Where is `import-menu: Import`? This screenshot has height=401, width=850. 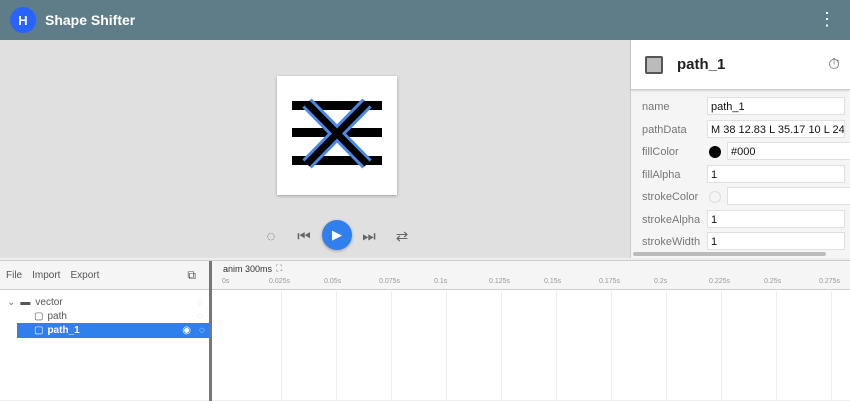
import-menu: Import is located at coordinates (46, 275).